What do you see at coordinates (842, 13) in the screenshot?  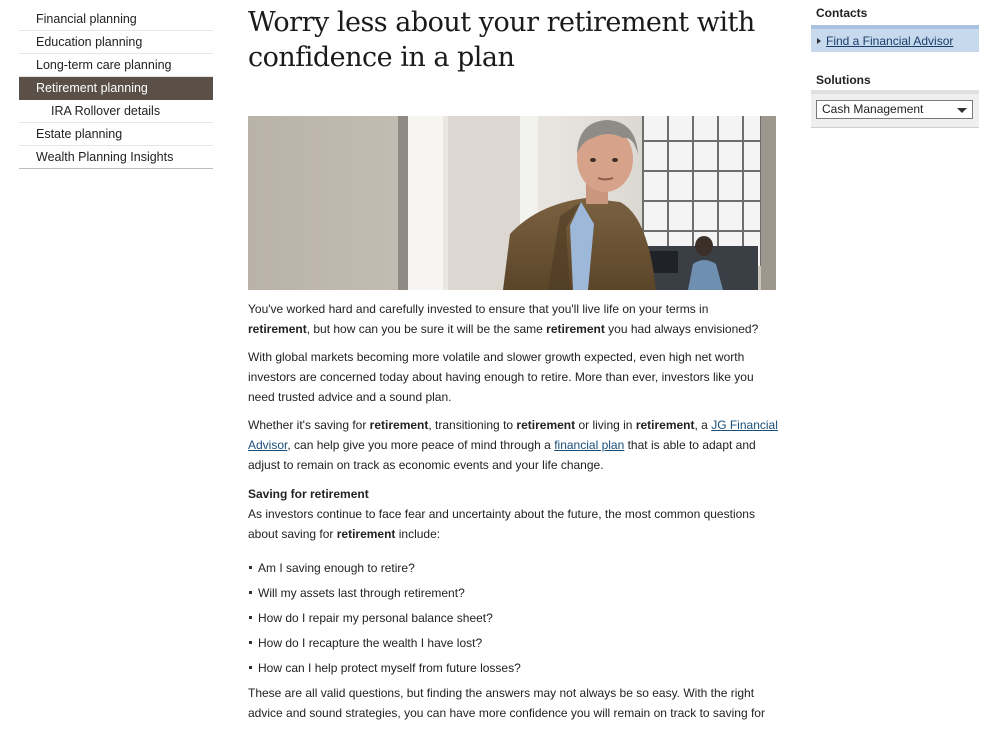 I see `contacts-heading: Contacts` at bounding box center [842, 13].